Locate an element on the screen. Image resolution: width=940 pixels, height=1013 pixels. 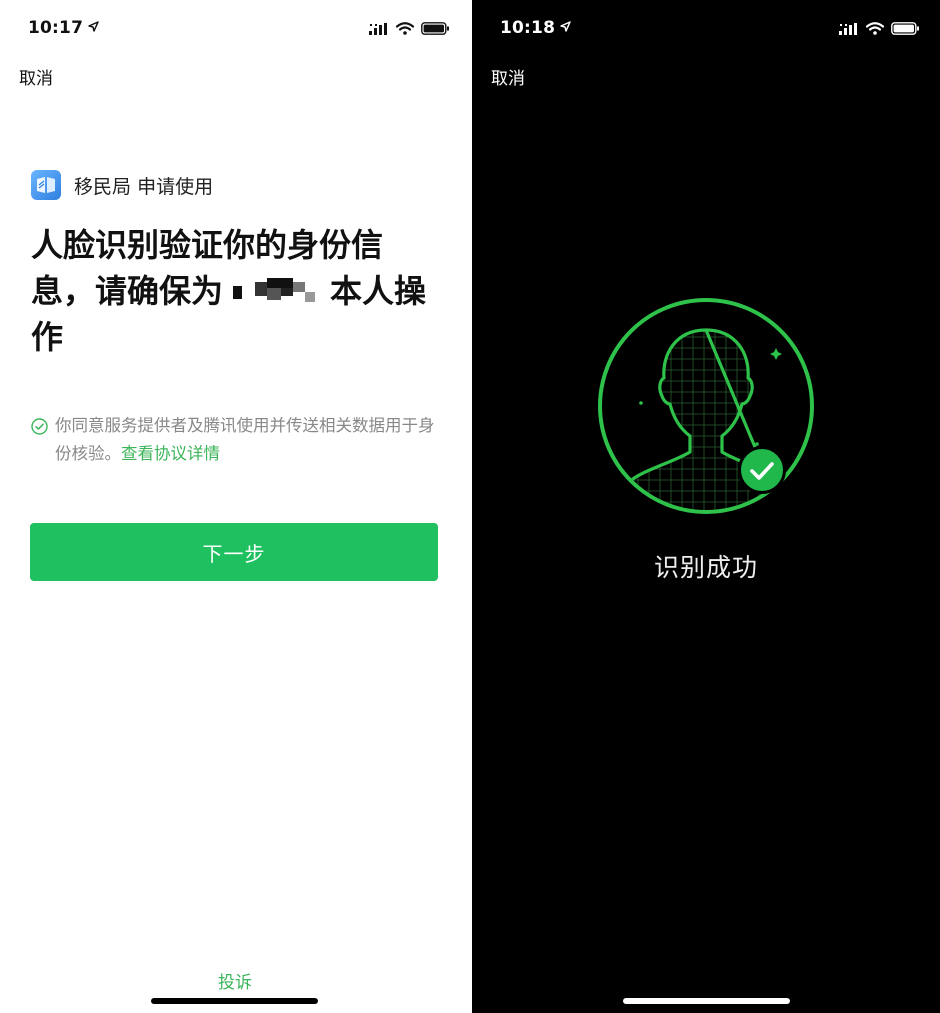
status-time: 10:17 is located at coordinates (63, 27).